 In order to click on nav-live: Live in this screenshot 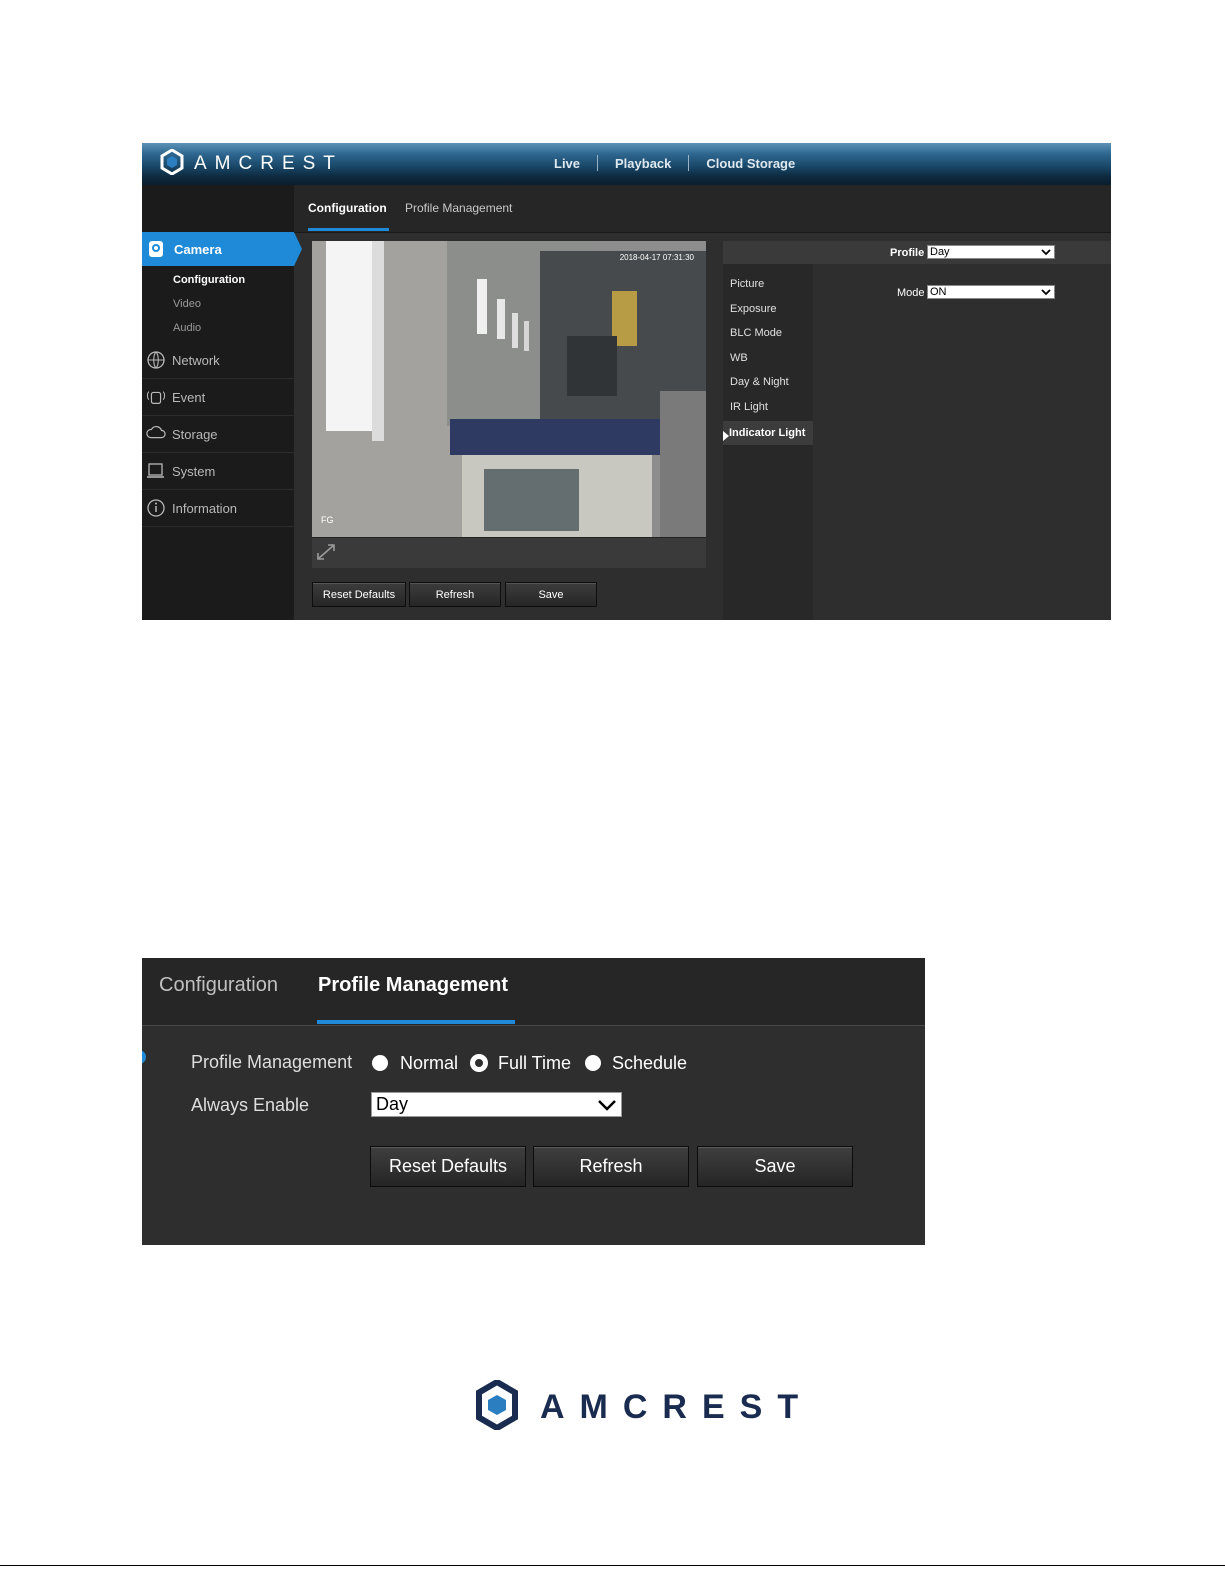, I will do `click(567, 163)`.